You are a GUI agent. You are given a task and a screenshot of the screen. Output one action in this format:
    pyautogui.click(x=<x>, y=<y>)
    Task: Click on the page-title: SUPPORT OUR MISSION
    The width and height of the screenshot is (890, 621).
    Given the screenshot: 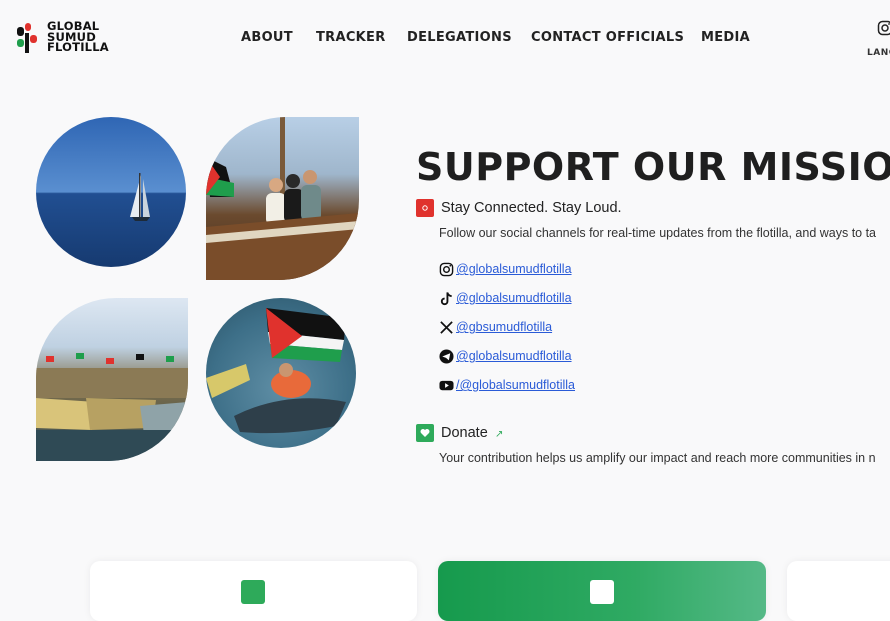 What is the action you would take?
    pyautogui.click(x=653, y=167)
    